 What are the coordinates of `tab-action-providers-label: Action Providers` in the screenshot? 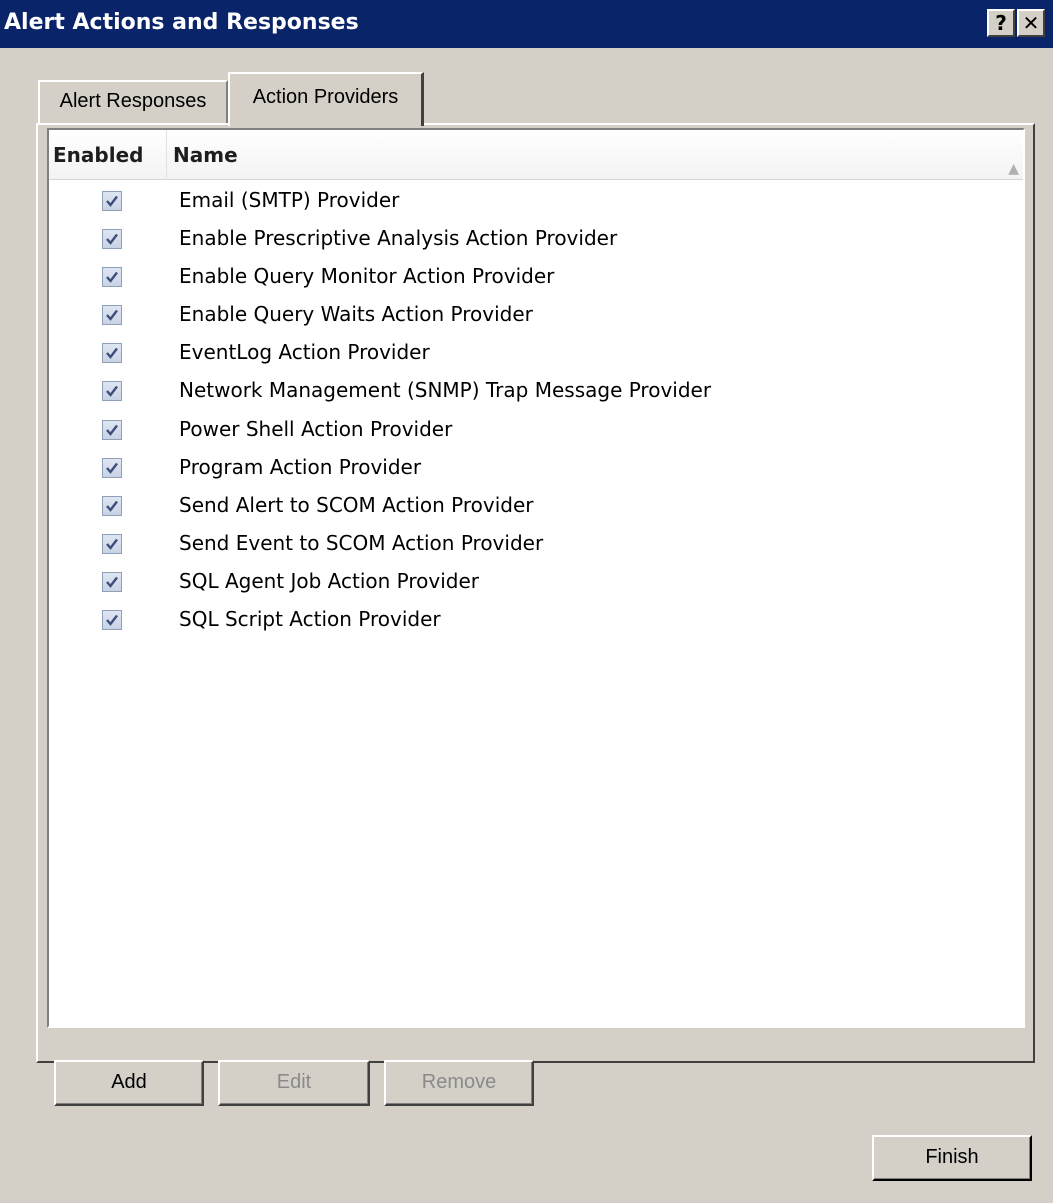 It's located at (325, 97).